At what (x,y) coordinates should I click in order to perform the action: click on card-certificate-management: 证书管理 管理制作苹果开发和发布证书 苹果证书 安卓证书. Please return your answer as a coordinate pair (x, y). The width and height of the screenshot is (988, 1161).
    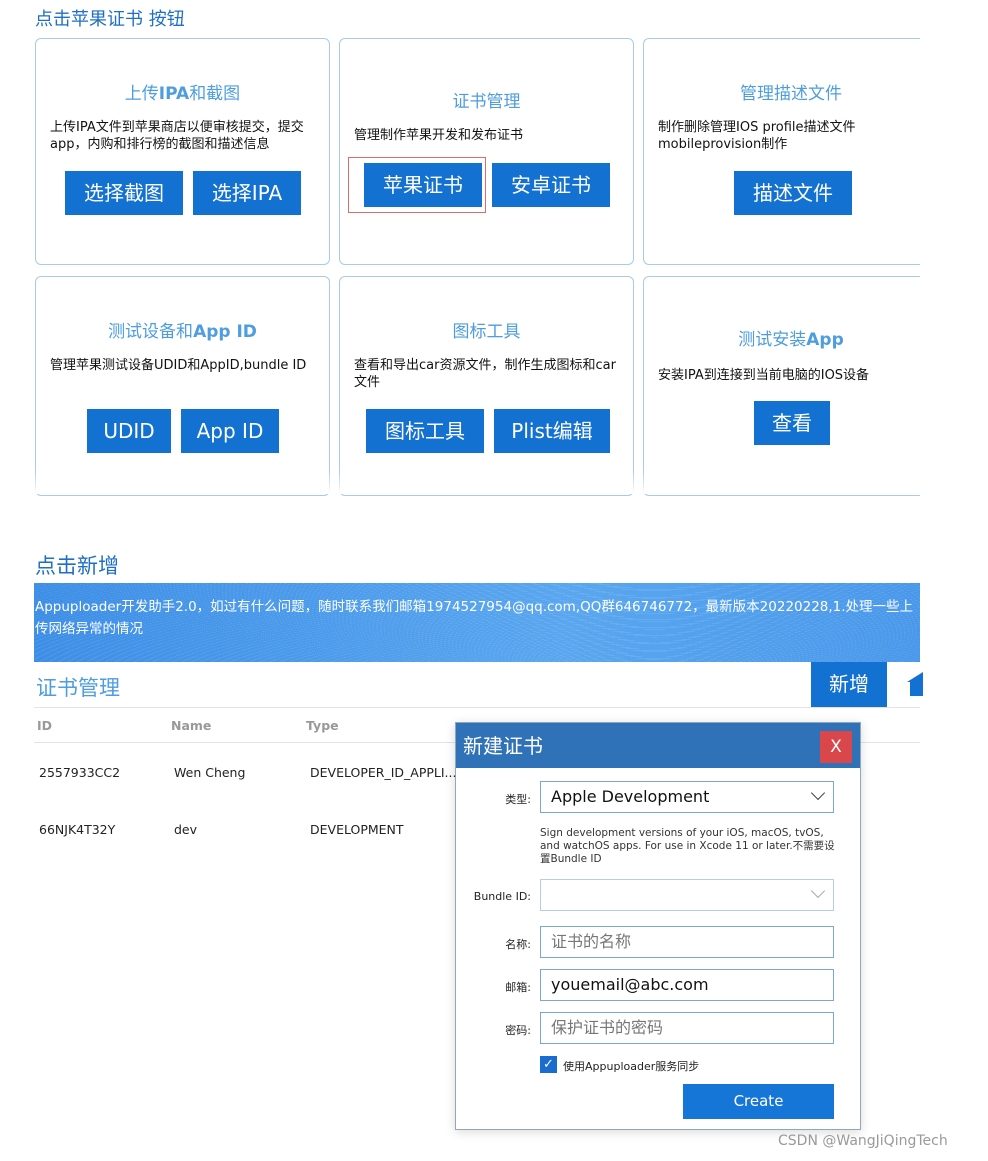
    Looking at the image, I should click on (486, 151).